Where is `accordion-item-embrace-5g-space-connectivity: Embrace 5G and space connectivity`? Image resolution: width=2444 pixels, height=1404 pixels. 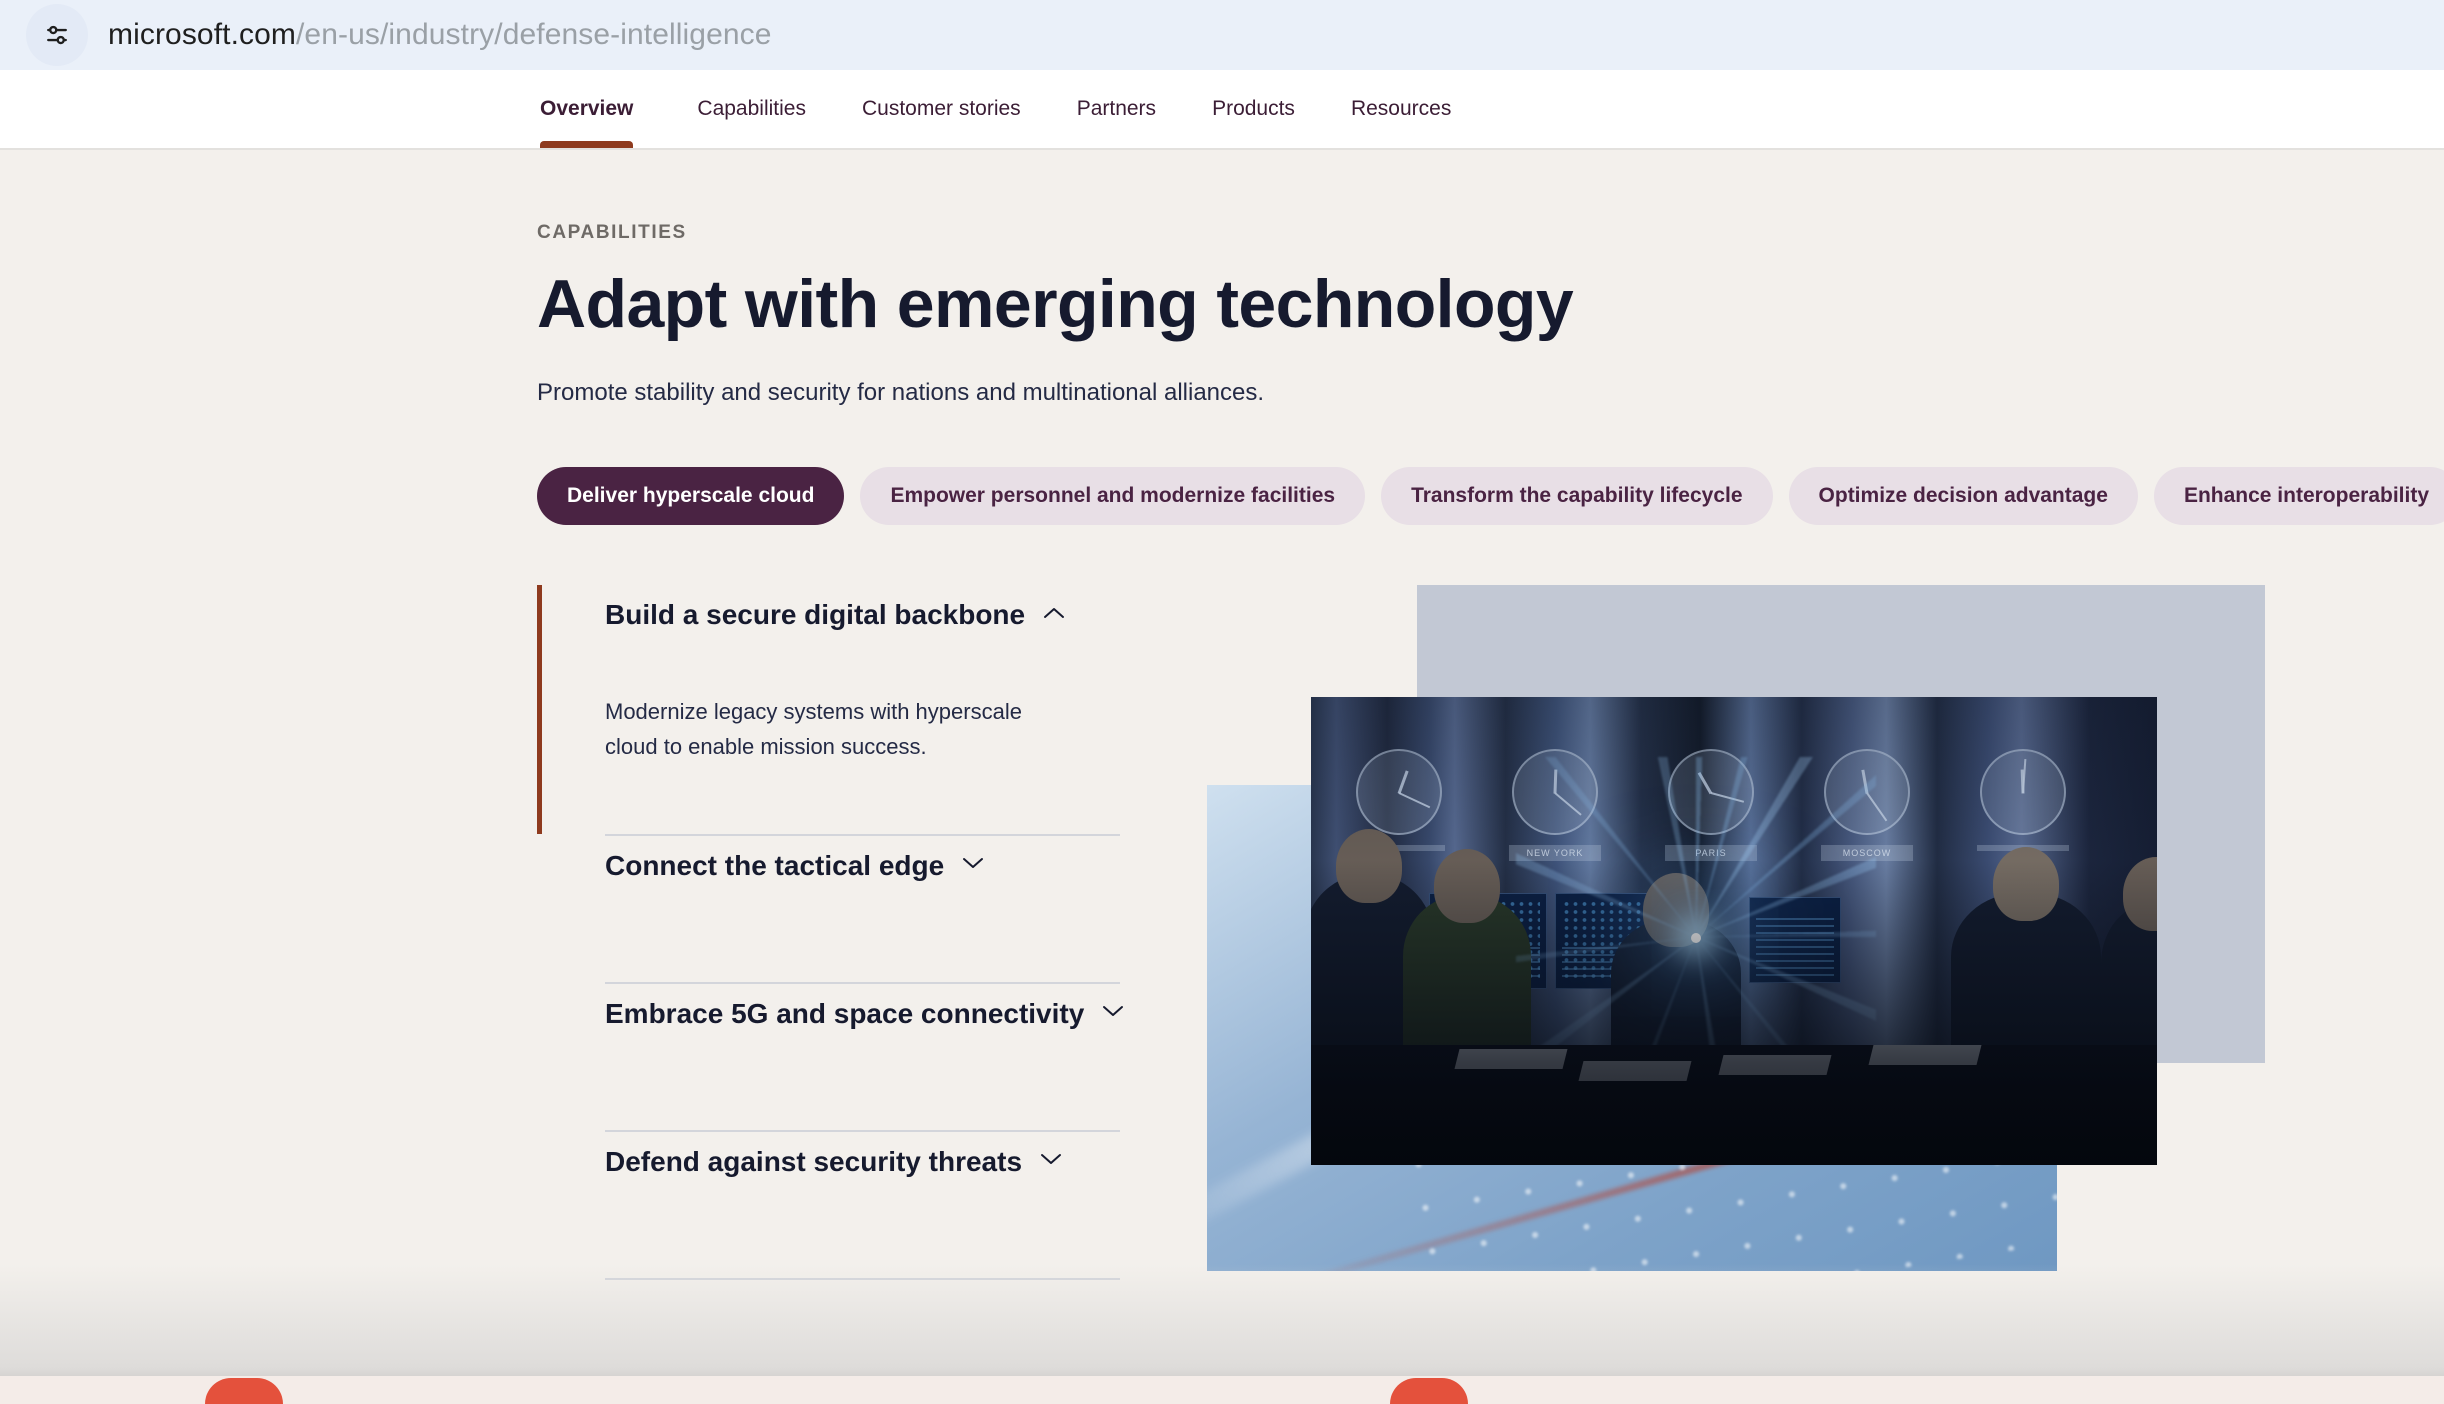
accordion-item-embrace-5g-space-connectivity: Embrace 5G and space connectivity is located at coordinates (830, 1057).